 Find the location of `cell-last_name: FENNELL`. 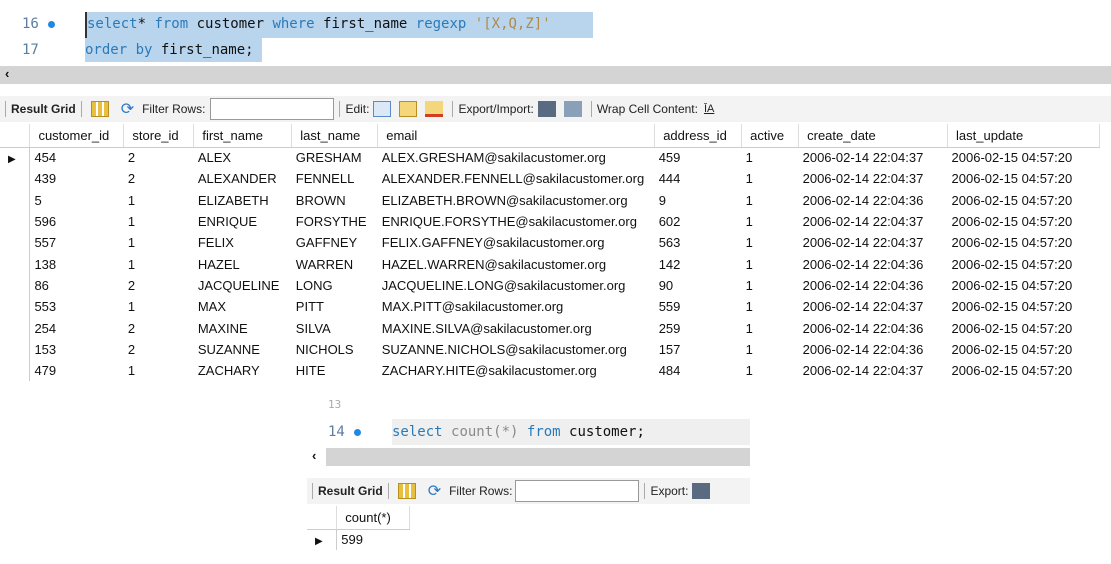

cell-last_name: FENNELL is located at coordinates (335, 178).